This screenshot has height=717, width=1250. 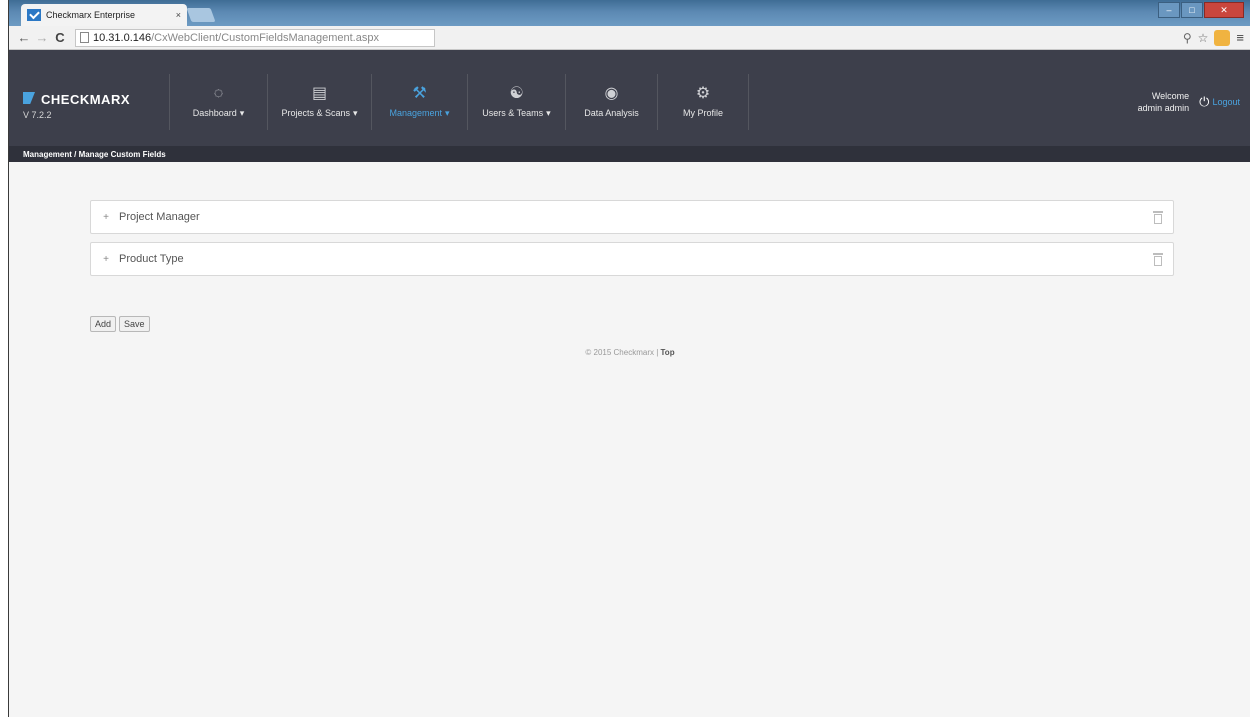 What do you see at coordinates (703, 93) in the screenshot?
I see `profile-gear-icon: ⚙` at bounding box center [703, 93].